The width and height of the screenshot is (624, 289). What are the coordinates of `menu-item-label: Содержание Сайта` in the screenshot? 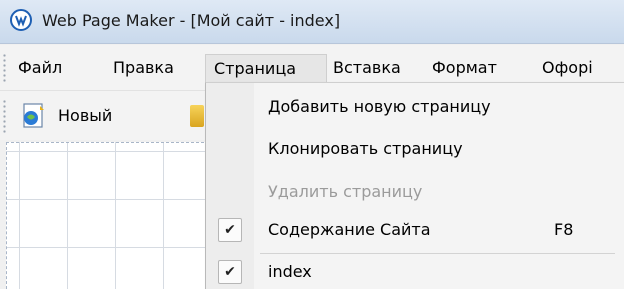 It's located at (349, 229).